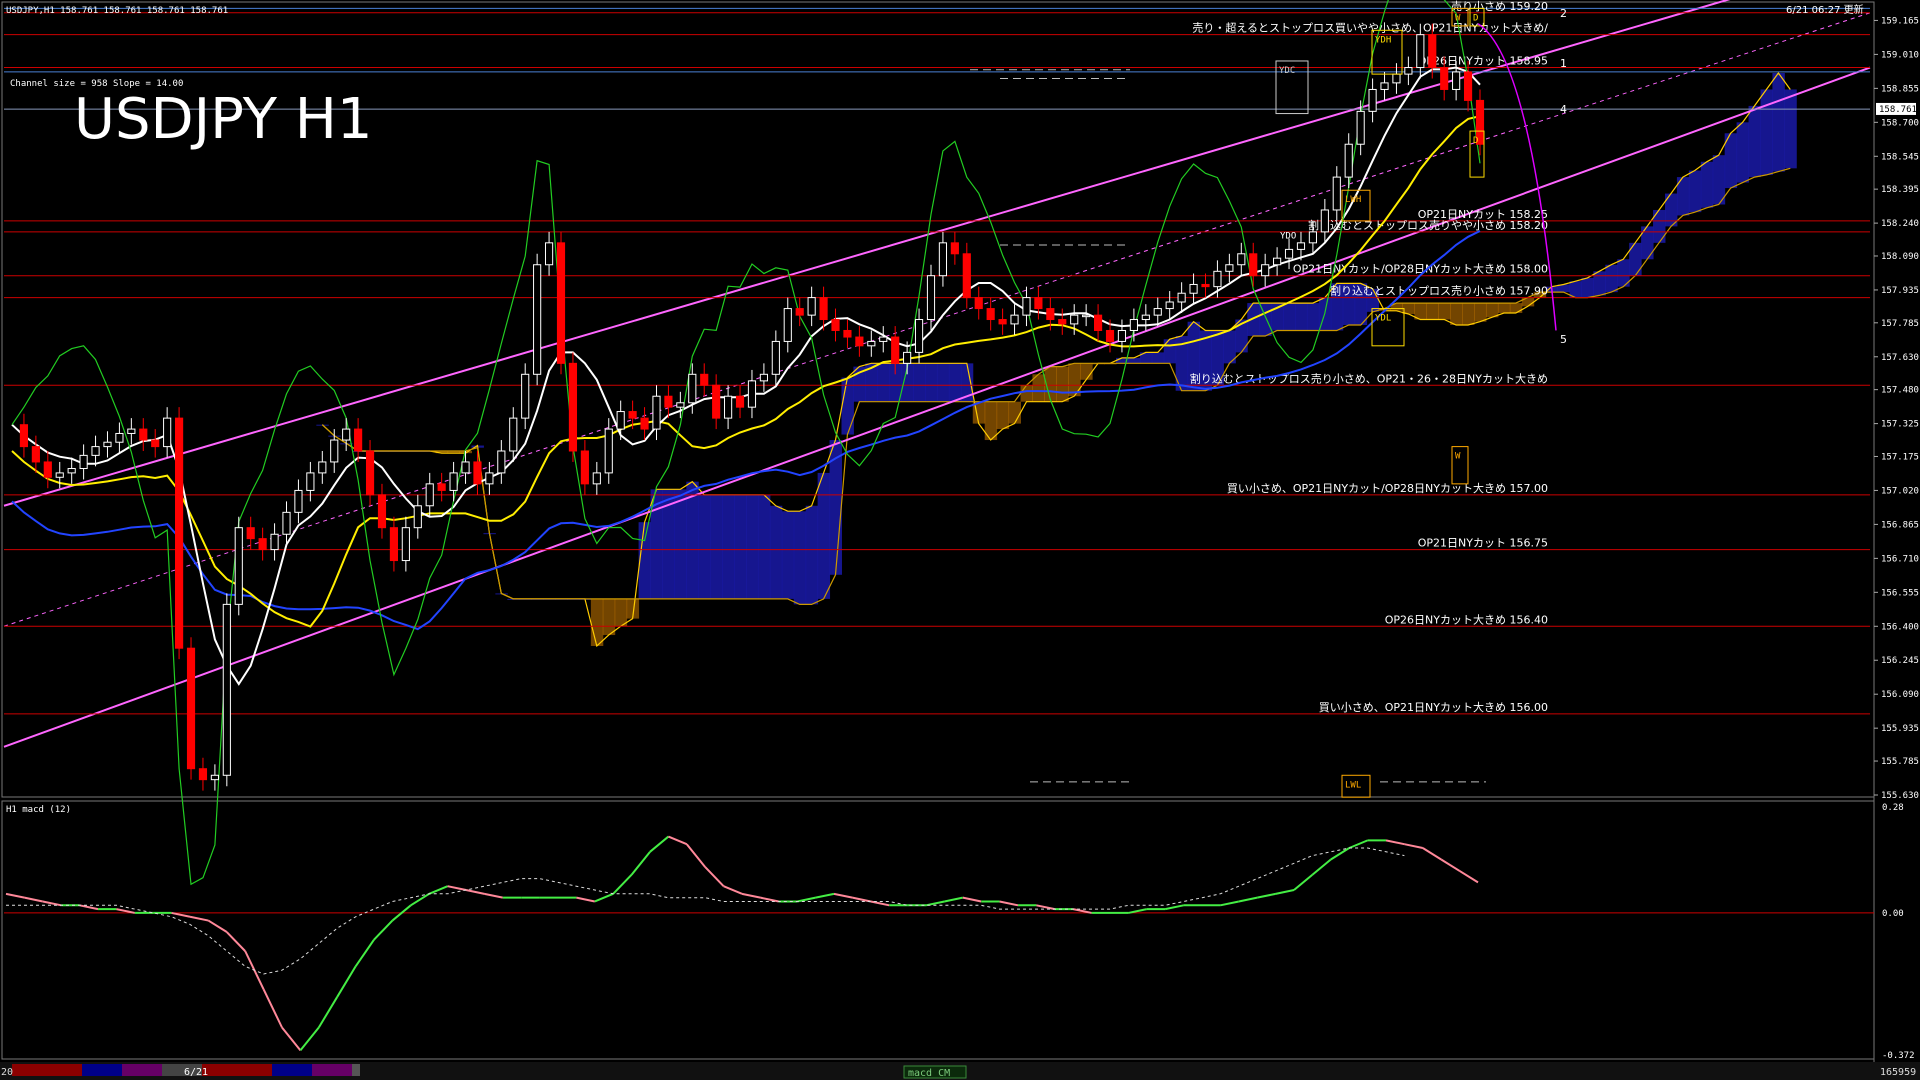 Image resolution: width=1920 pixels, height=1080 pixels. Describe the element at coordinates (1898, 1072) in the screenshot. I see `bottom-right-label: 165959` at that location.